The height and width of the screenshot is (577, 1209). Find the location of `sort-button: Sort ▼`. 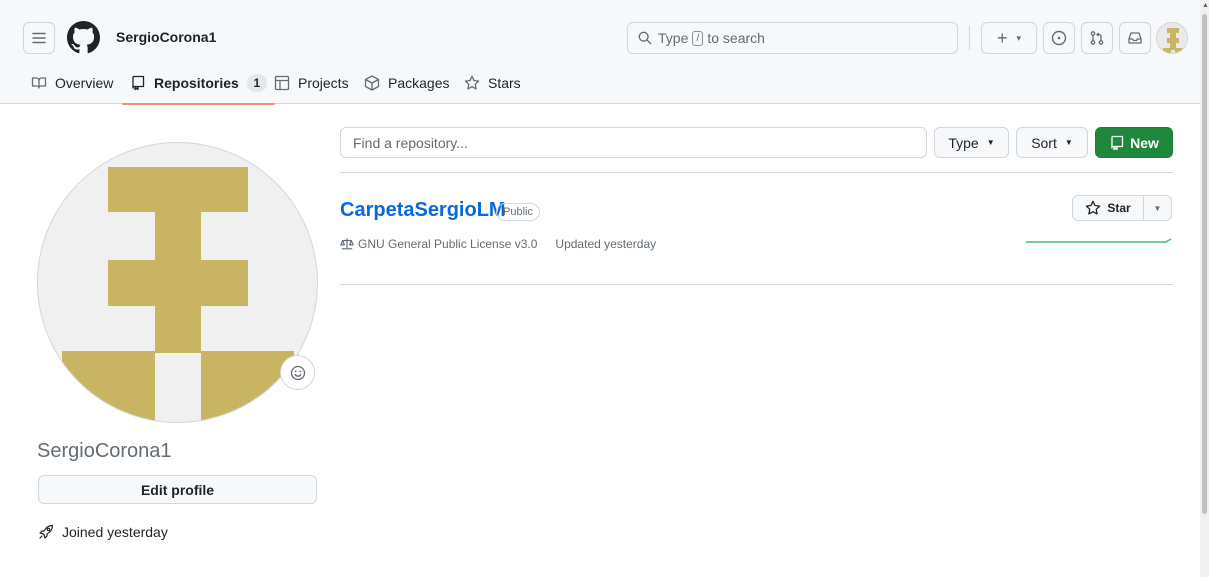

sort-button: Sort ▼ is located at coordinates (1052, 142).